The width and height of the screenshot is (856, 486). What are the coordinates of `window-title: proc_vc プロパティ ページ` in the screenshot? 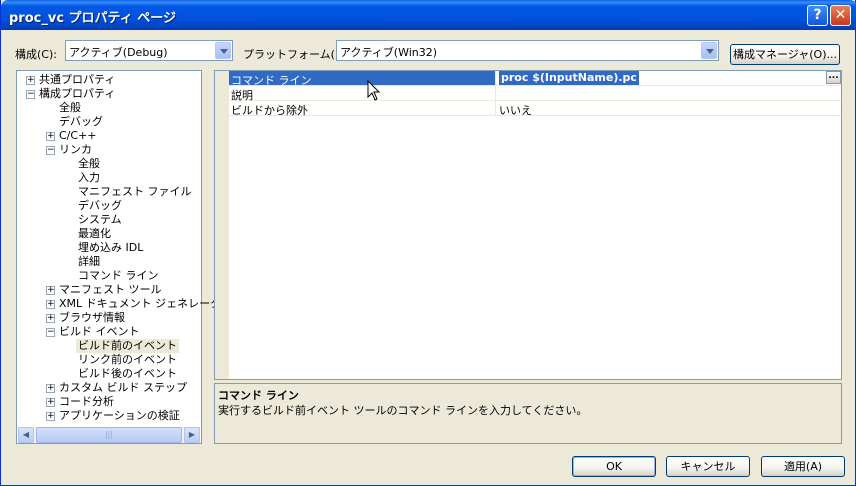 It's located at (93, 18).